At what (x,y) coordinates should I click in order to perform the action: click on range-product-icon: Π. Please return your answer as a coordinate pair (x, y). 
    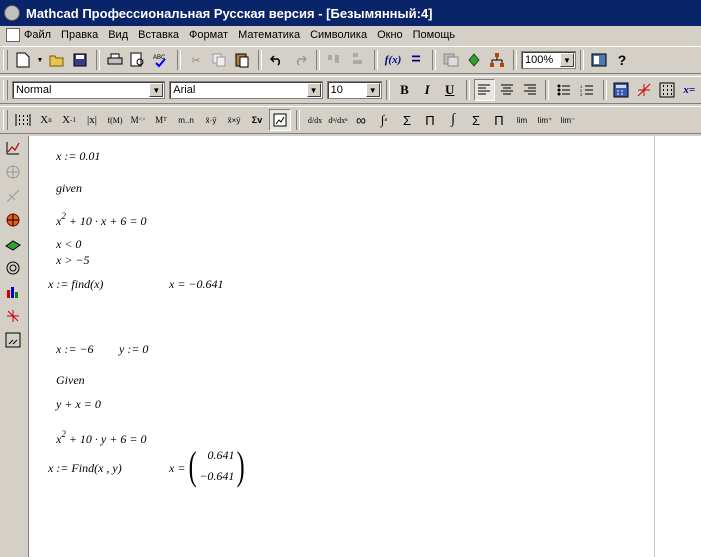
    Looking at the image, I should click on (430, 120).